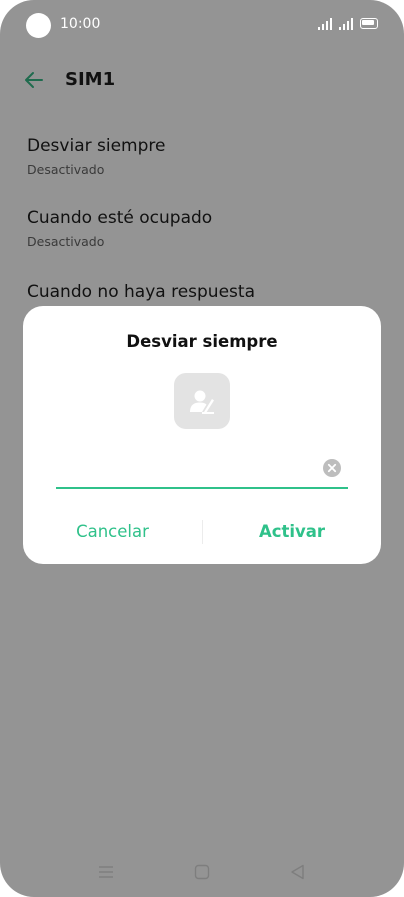 The width and height of the screenshot is (404, 897). What do you see at coordinates (332, 468) in the screenshot?
I see `clear-icon` at bounding box center [332, 468].